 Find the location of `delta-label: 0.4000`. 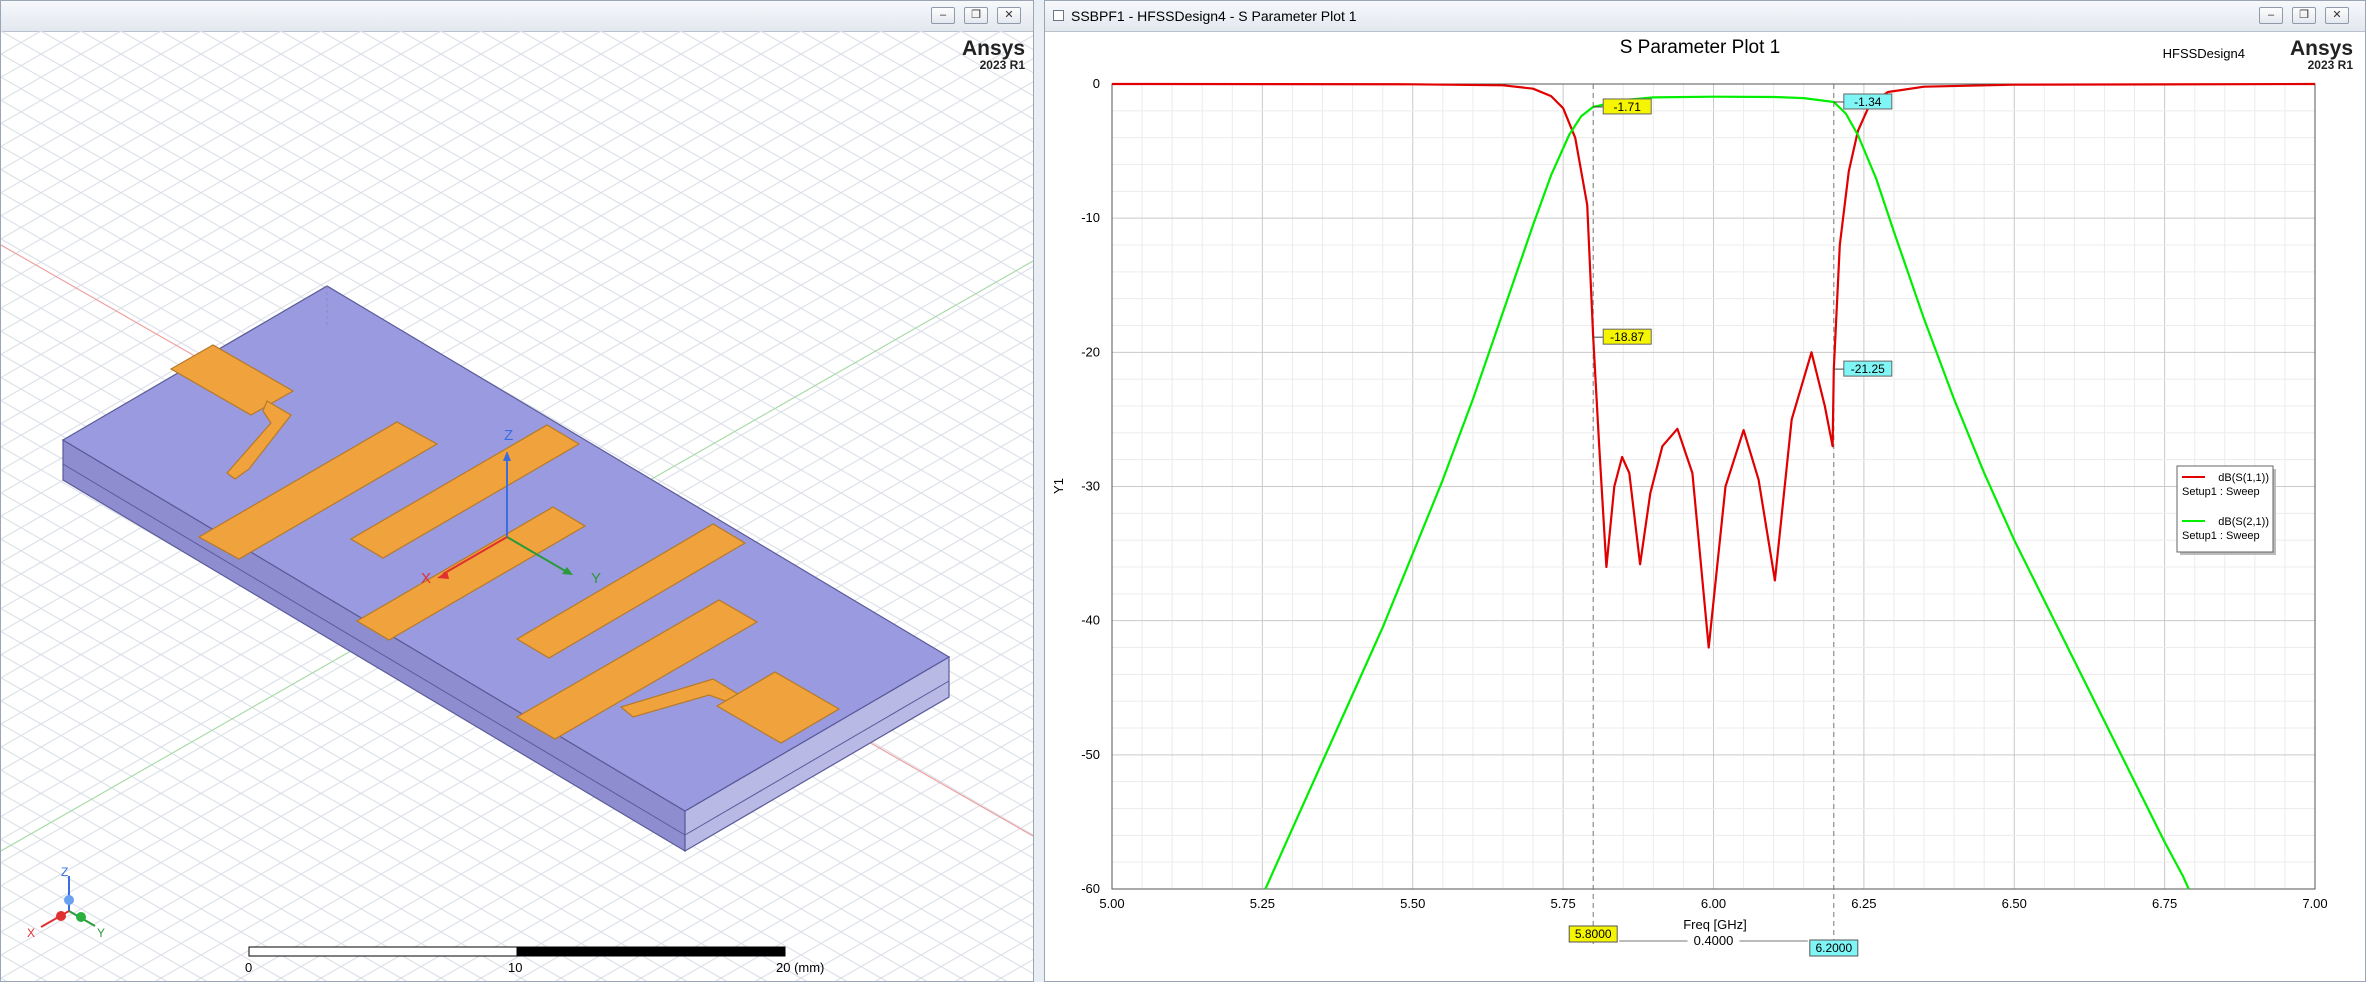

delta-label: 0.4000 is located at coordinates (1714, 940).